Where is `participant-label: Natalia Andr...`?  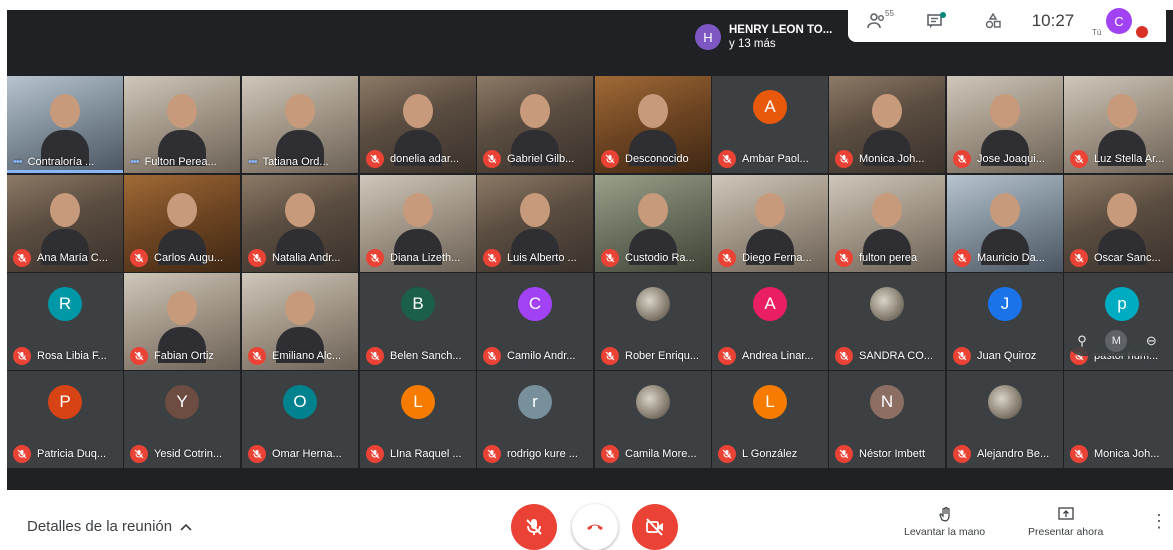 participant-label: Natalia Andr... is located at coordinates (301, 258).